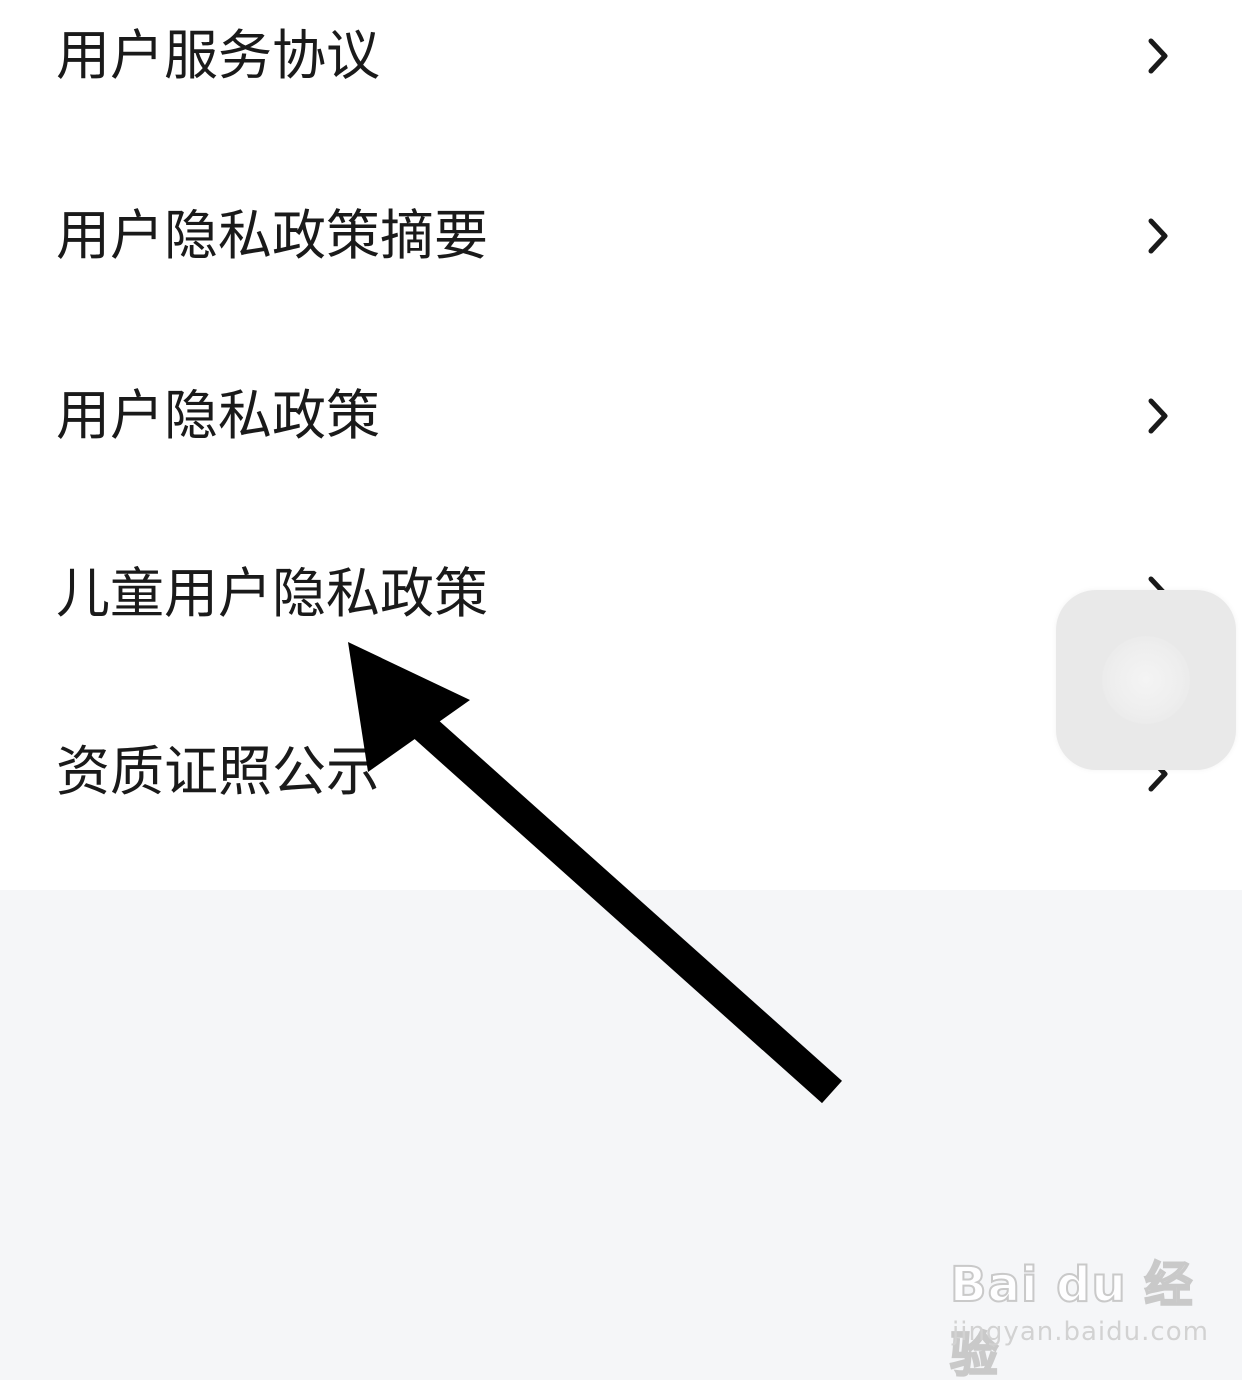  Describe the element at coordinates (621, 90) in the screenshot. I see `menu-item-user-service-agreement: 用户服务协议` at that location.